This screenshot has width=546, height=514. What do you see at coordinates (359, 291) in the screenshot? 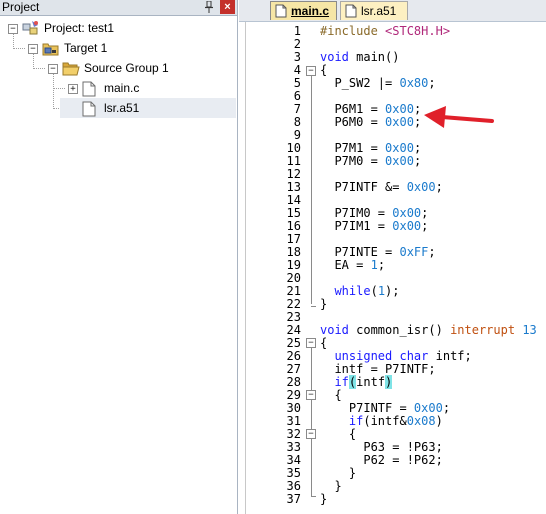
I see `code-line: while(1);` at bounding box center [359, 291].